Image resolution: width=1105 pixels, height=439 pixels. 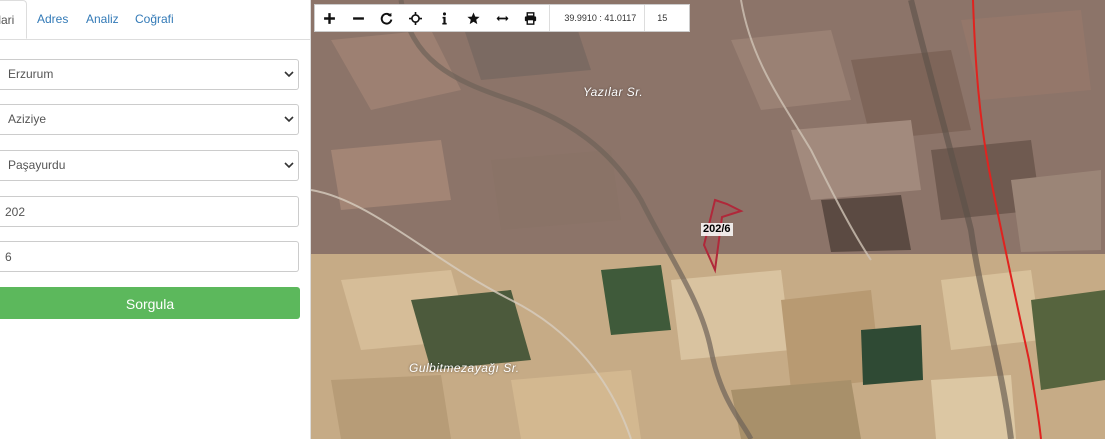 I want to click on print-button, so click(x=531, y=18).